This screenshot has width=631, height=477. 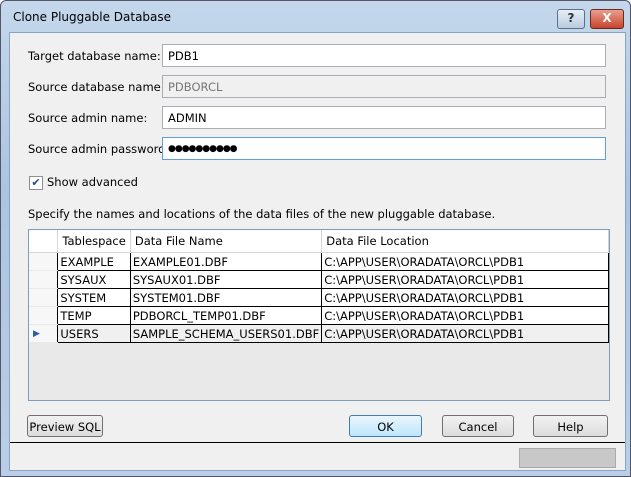 I want to click on source-db-input: PDBORCL, so click(x=384, y=86).